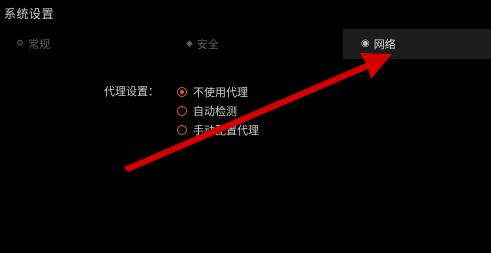 The width and height of the screenshot is (491, 253). I want to click on radio-auto-detect-label: 自动检测, so click(215, 111).